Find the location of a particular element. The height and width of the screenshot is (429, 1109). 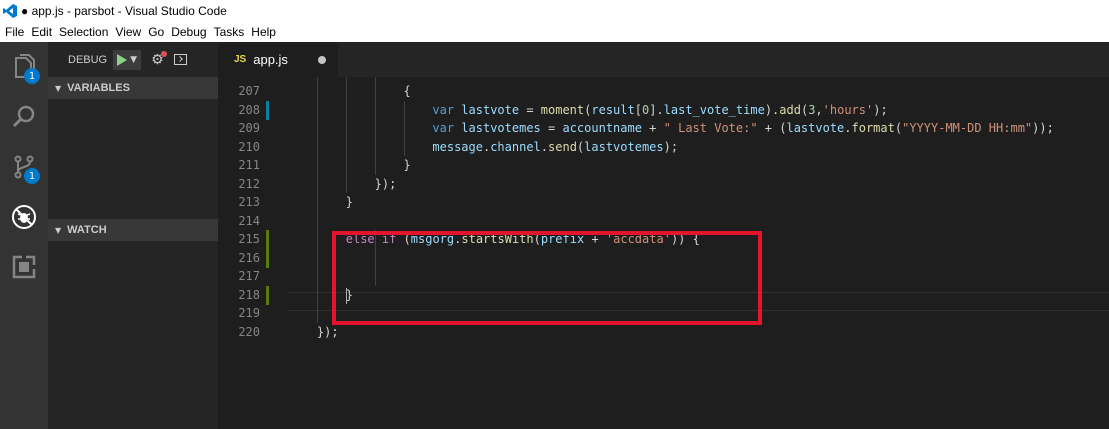

extensions-button is located at coordinates (24, 267).